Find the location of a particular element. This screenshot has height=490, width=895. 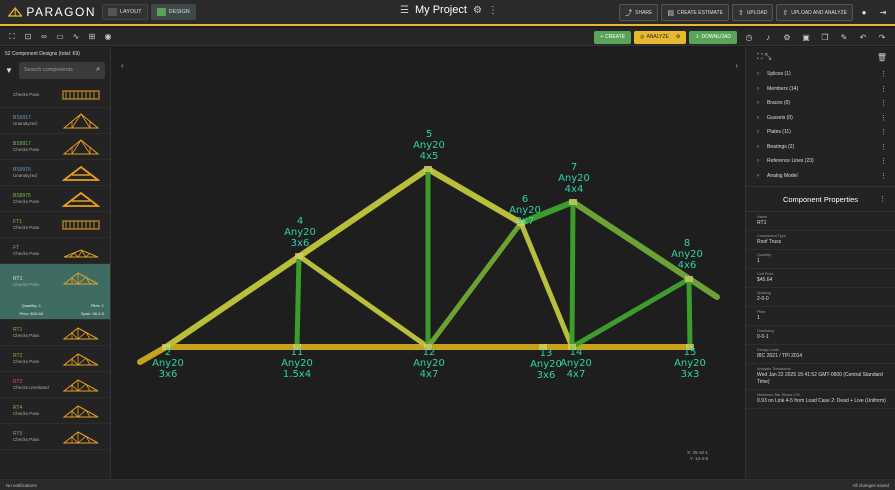

bell-icon: ♪ is located at coordinates (768, 37).